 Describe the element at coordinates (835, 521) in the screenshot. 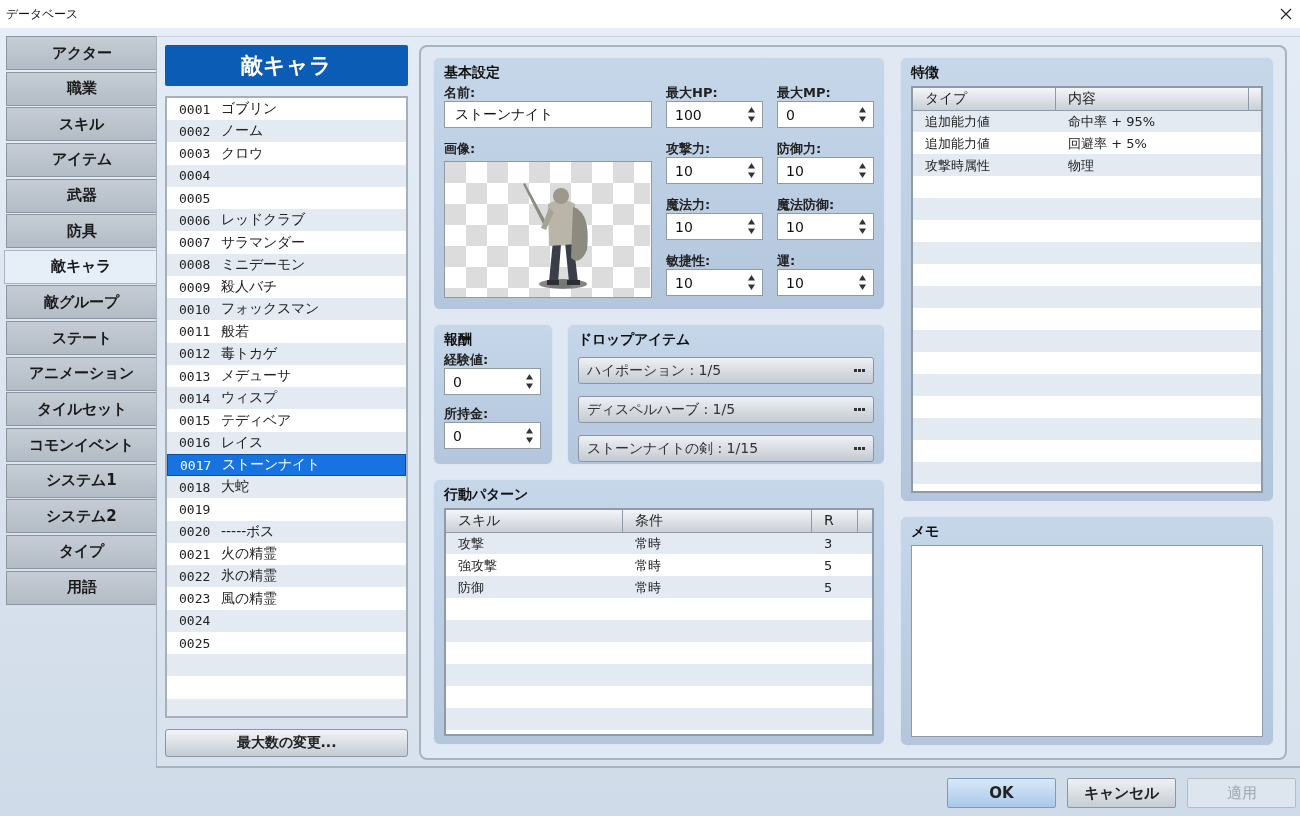

I see `column-header: R` at that location.